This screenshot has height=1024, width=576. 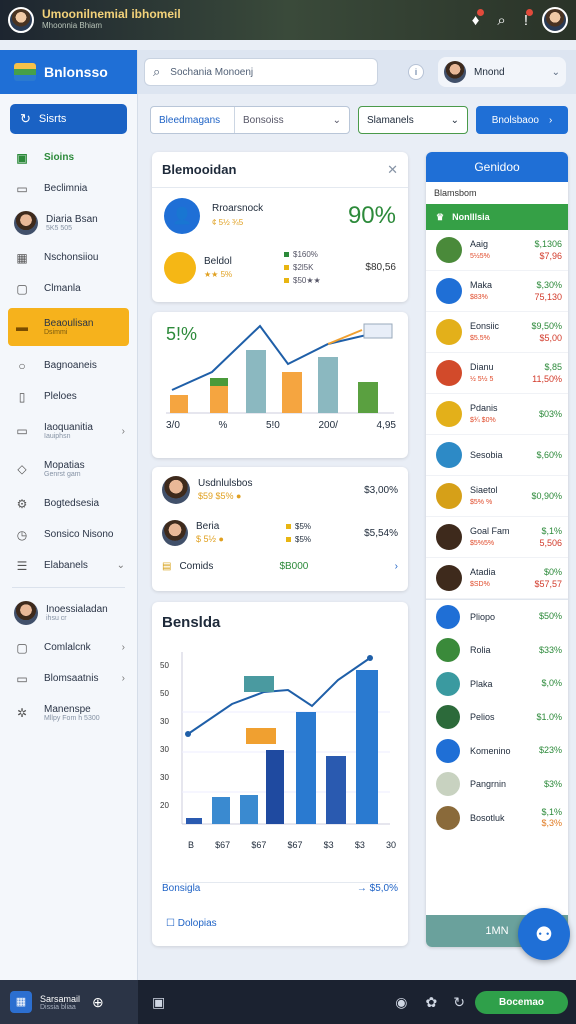 What do you see at coordinates (238, 208) in the screenshot?
I see `row-label: Rroarsnock` at bounding box center [238, 208].